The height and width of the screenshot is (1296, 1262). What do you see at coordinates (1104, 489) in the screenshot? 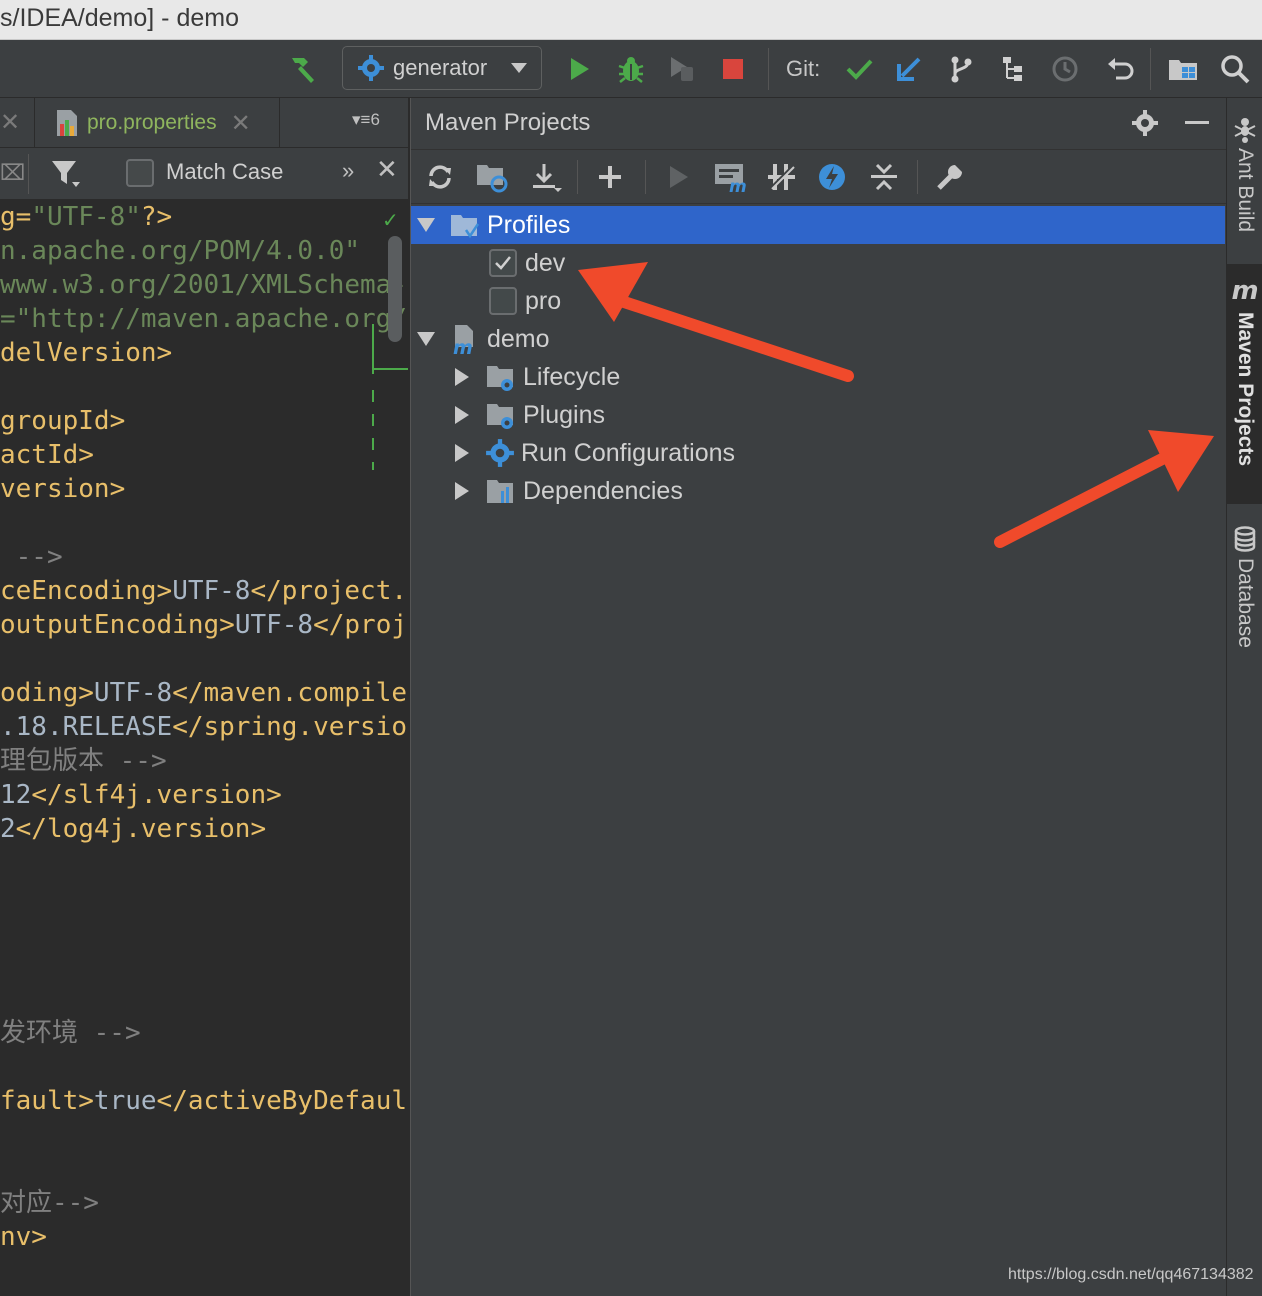
I see `arrow-to-maven-projects-tab` at bounding box center [1104, 489].